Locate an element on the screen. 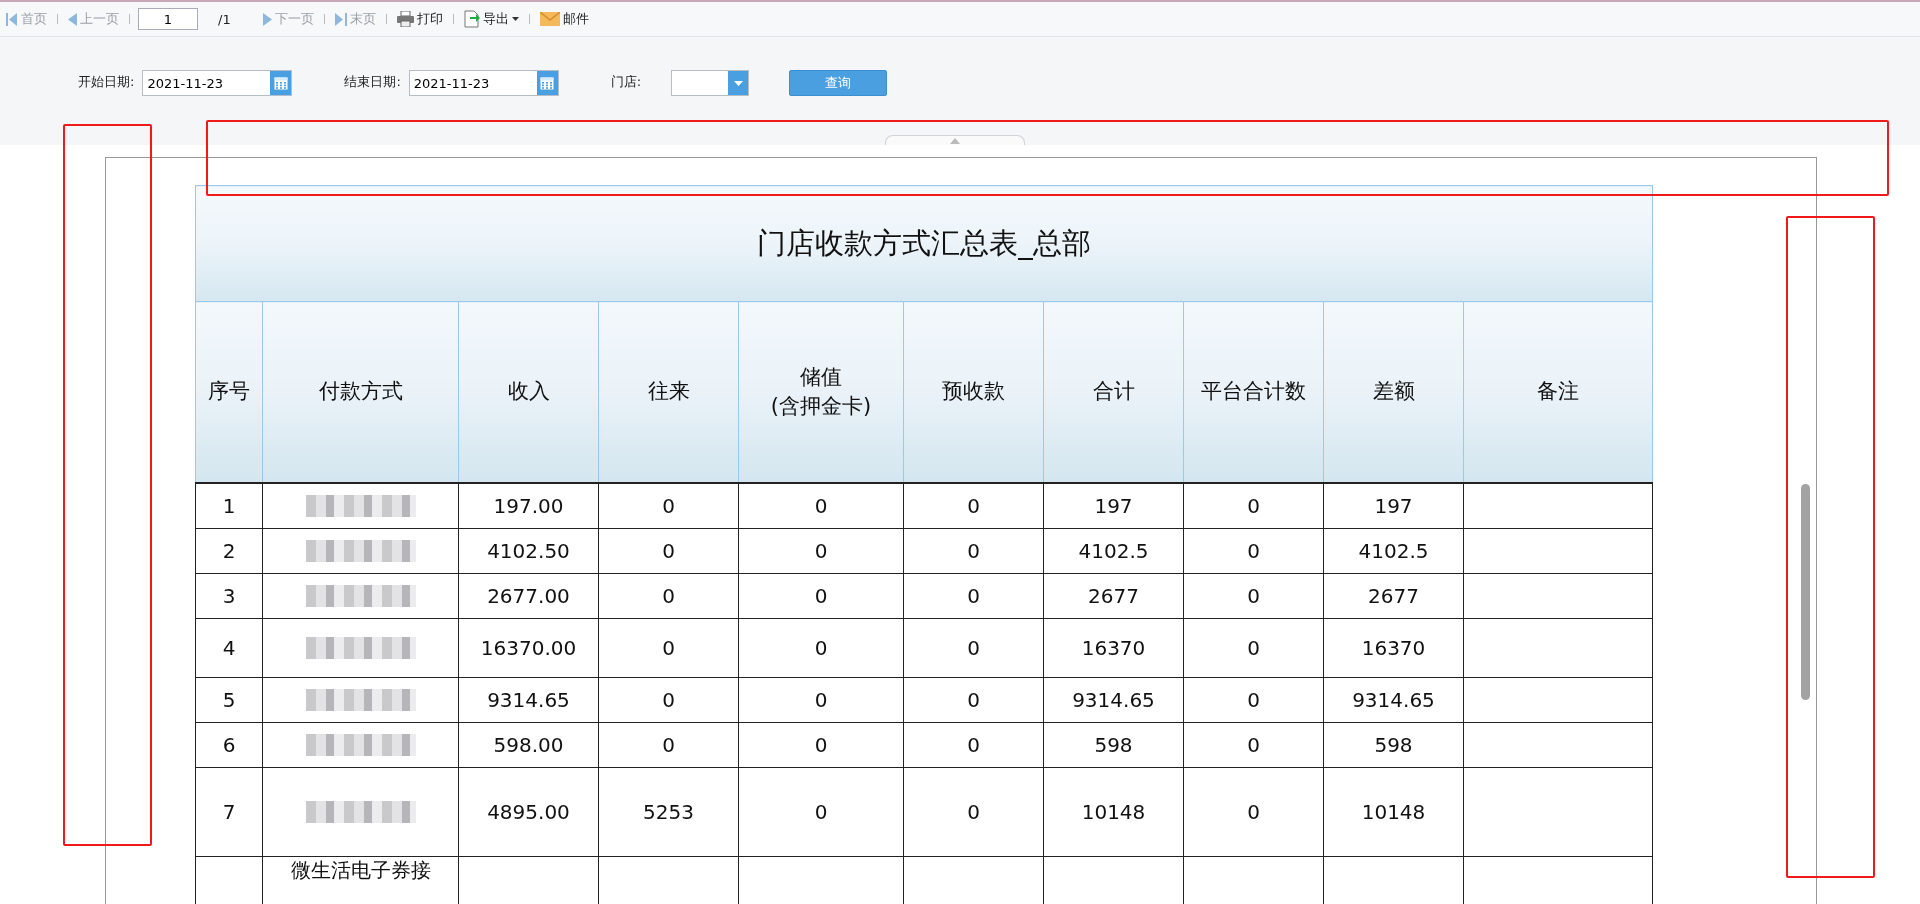  table-cell-text: 4895.00 is located at coordinates (528, 812).